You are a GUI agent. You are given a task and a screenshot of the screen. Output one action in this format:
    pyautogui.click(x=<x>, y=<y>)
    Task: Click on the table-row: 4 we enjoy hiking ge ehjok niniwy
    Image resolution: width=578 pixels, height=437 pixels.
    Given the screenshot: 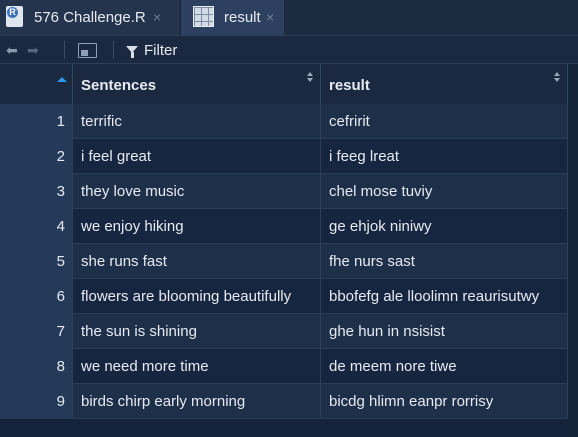 What is the action you would take?
    pyautogui.click(x=284, y=226)
    